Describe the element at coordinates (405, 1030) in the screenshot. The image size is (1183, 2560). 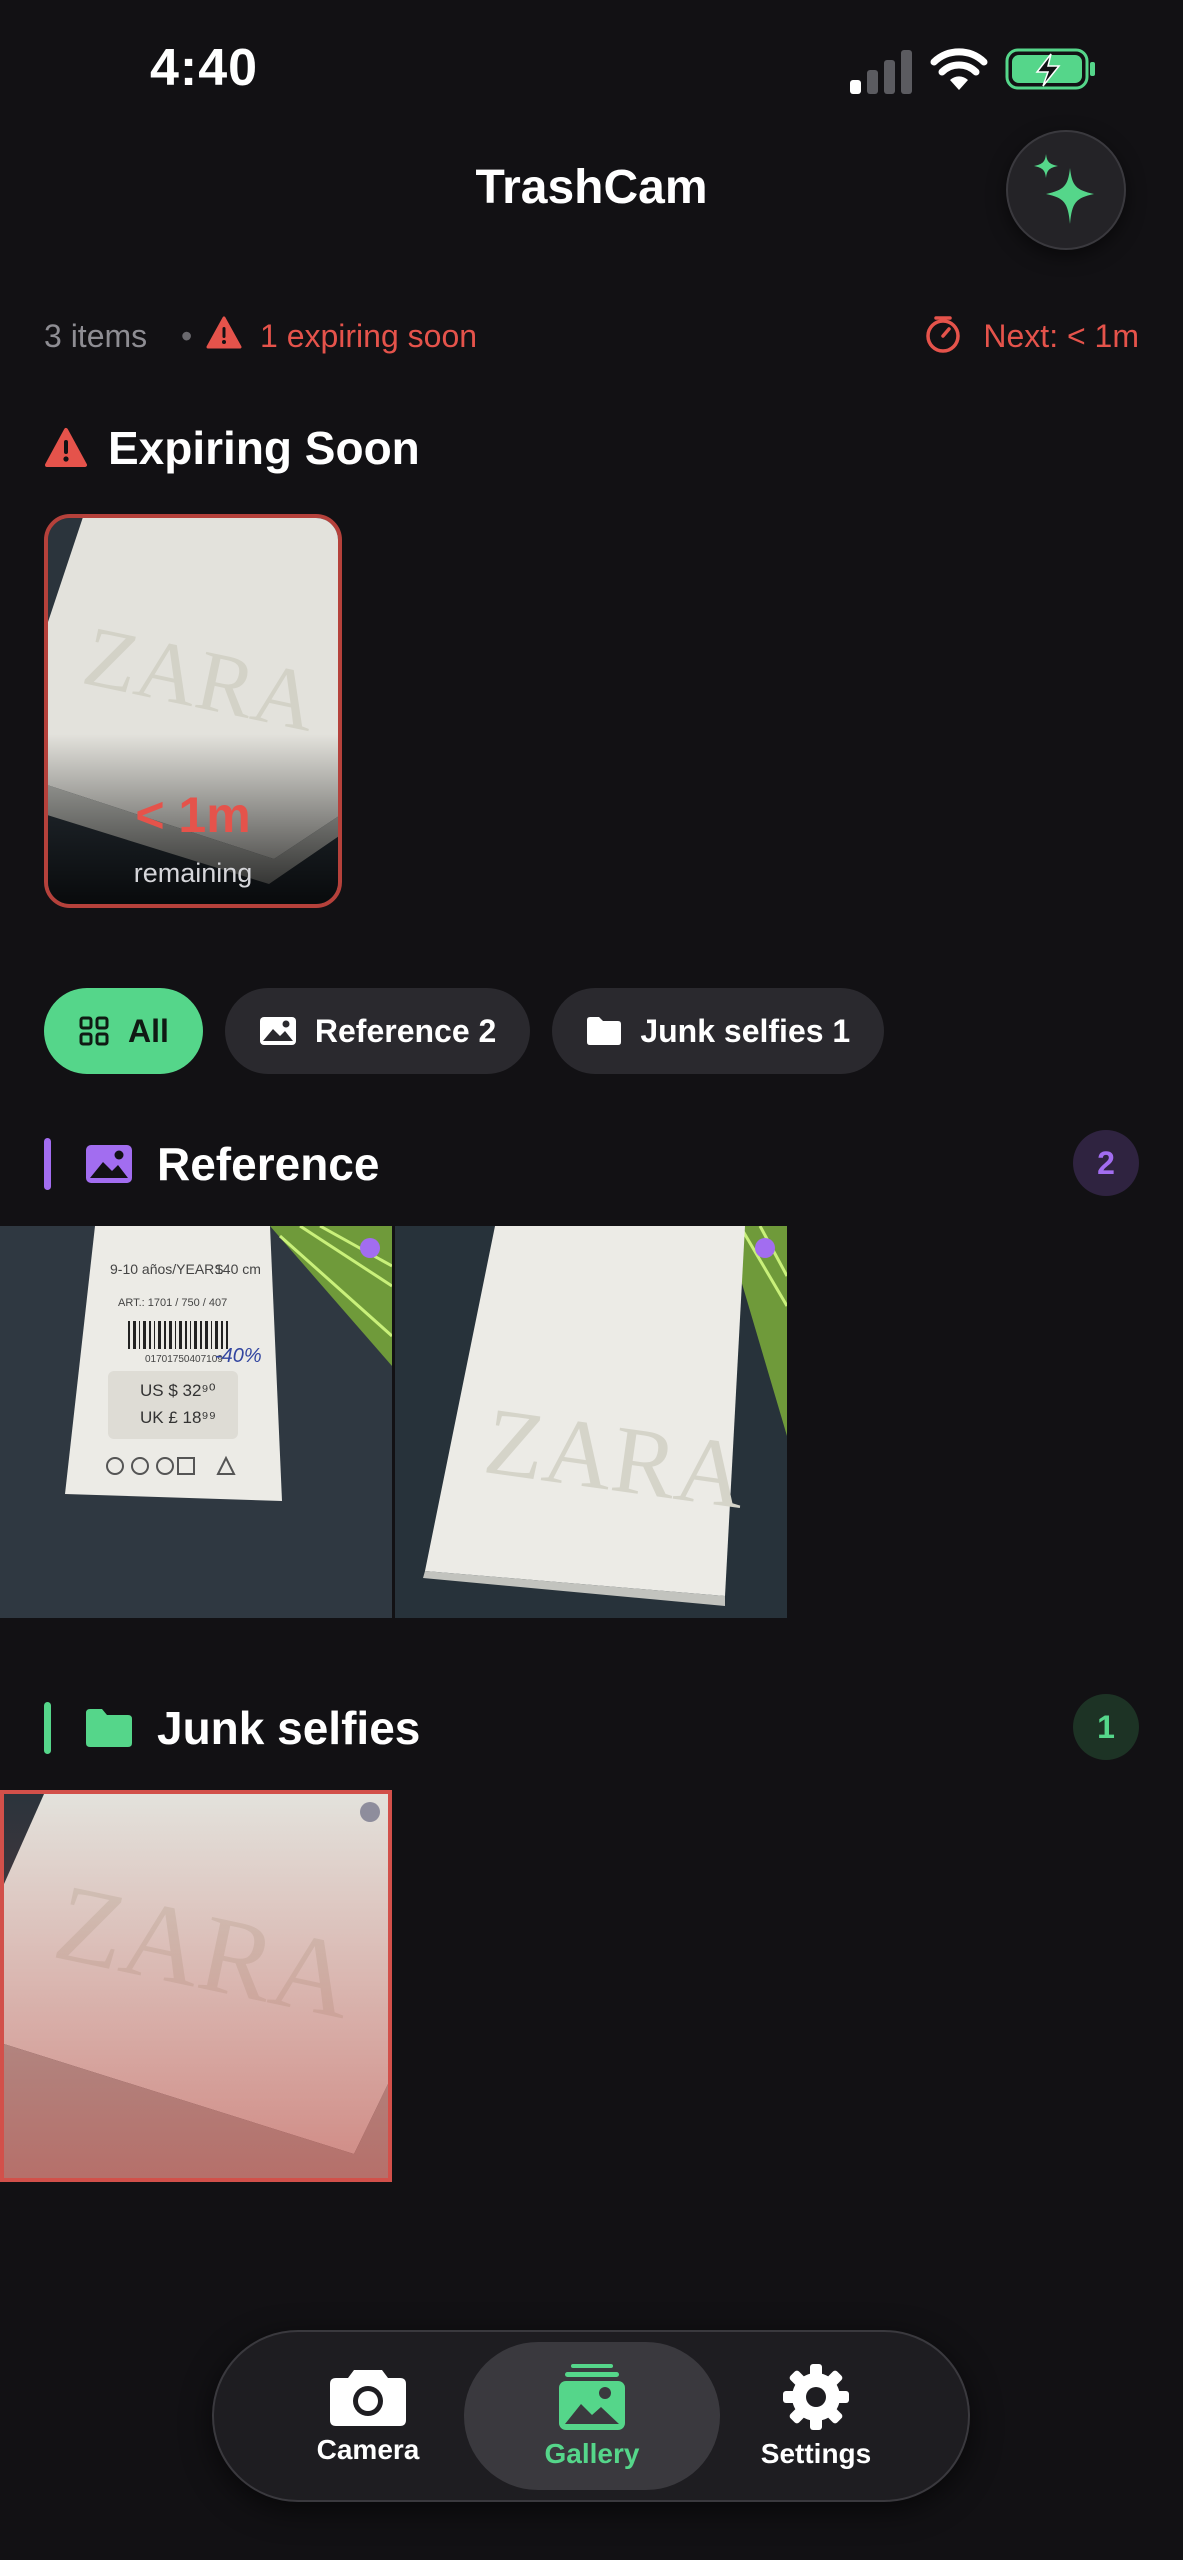
I see `filter-chip-label: Reference 2` at that location.